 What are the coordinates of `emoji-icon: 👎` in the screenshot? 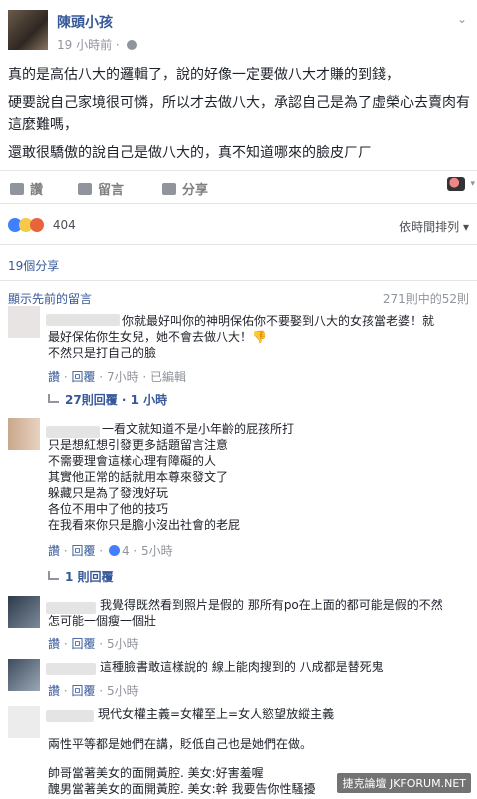 It's located at (259, 337).